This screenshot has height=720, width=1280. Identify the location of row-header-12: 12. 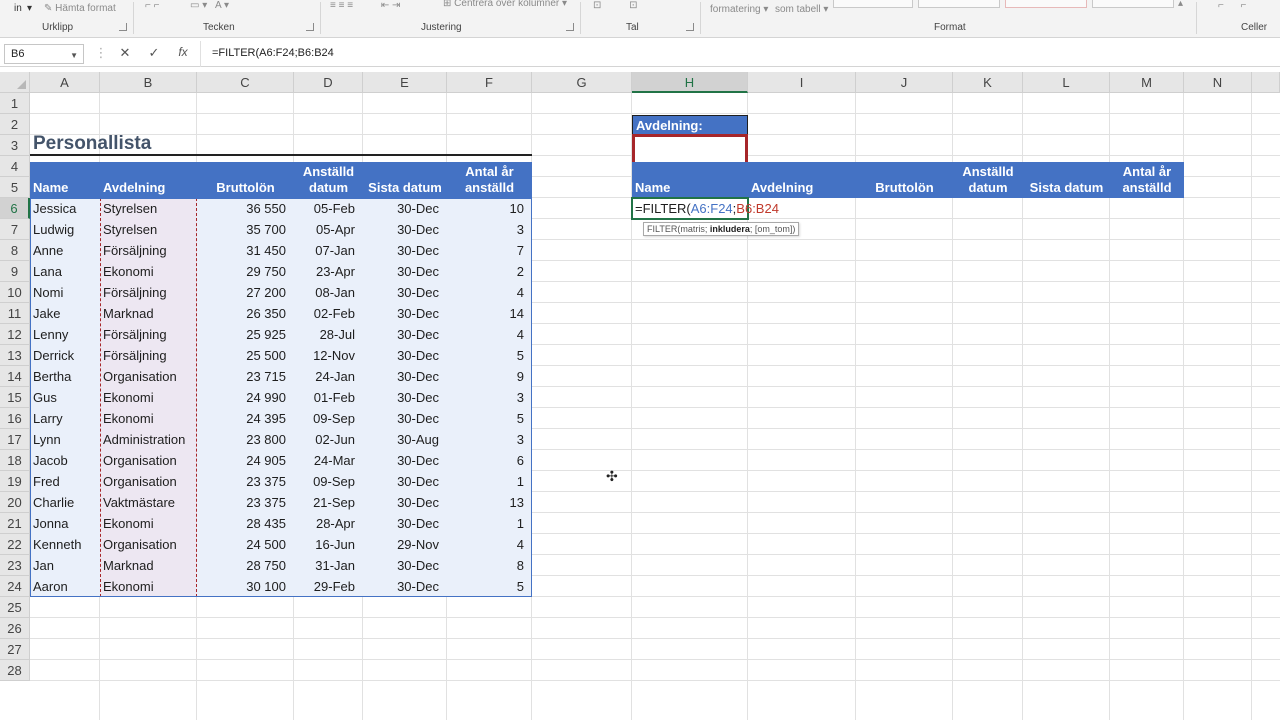
(15, 334).